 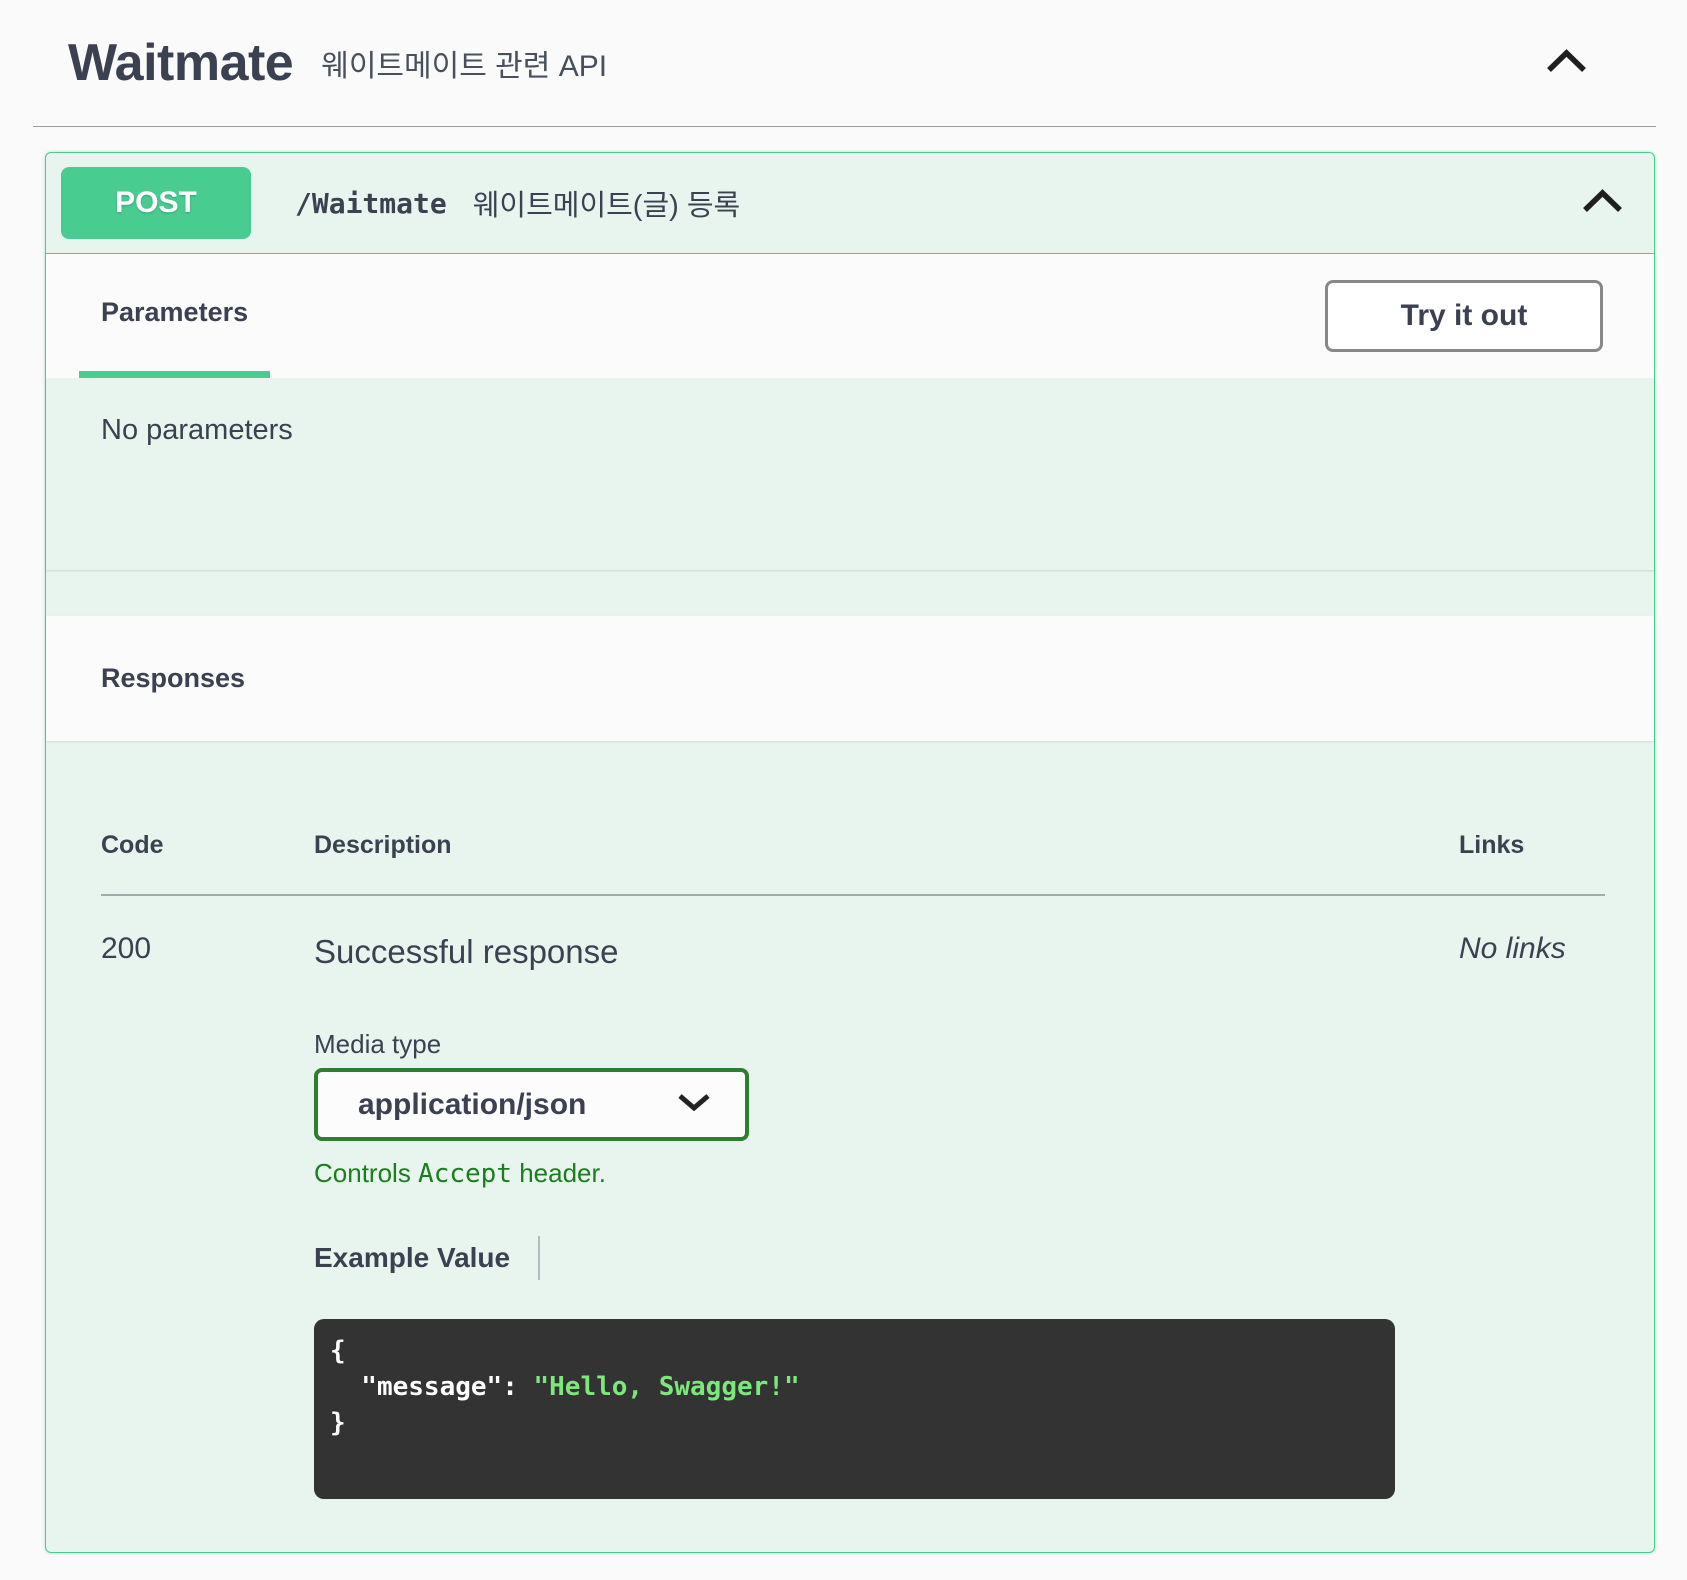 I want to click on no-parameters-text: No parameters, so click(x=197, y=430).